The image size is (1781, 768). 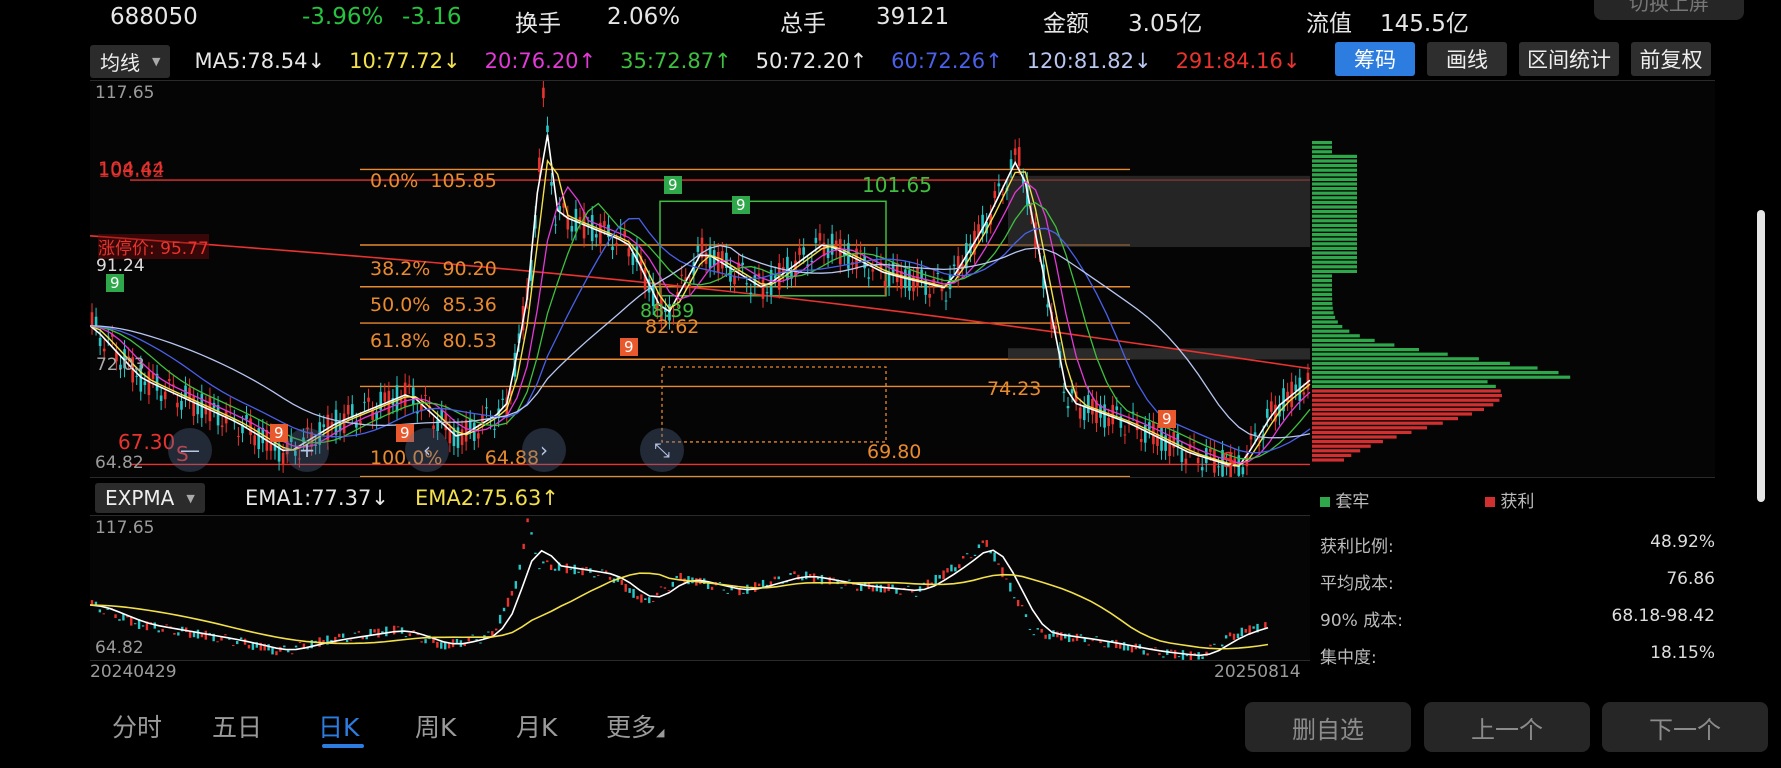 I want to click on tab-monthly-k: 月K, so click(x=536, y=726).